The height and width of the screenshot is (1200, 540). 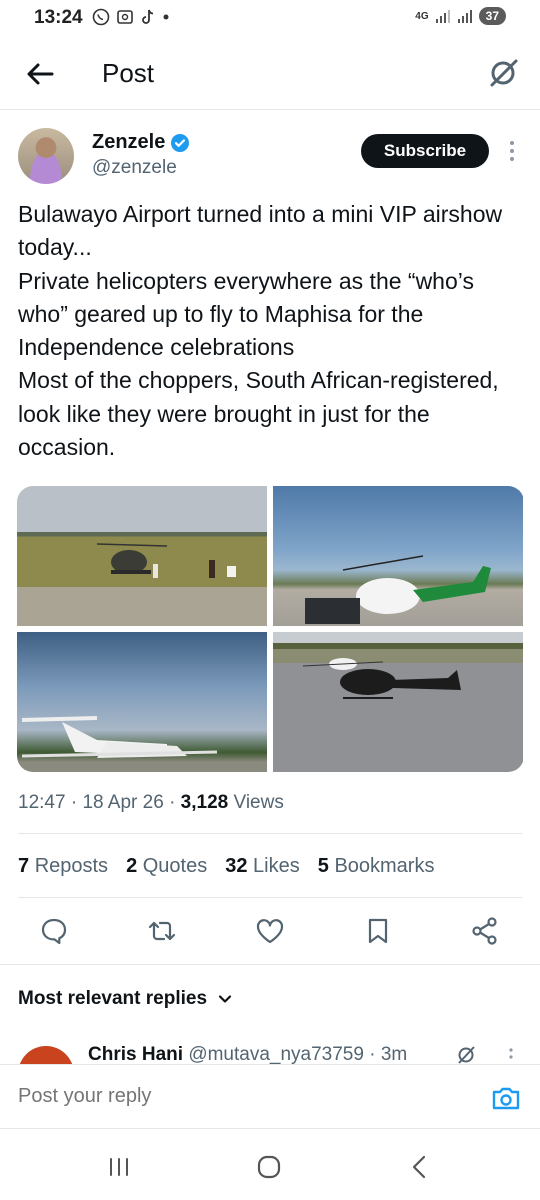 I want to click on author-name-row: Zenzele, so click(x=141, y=142).